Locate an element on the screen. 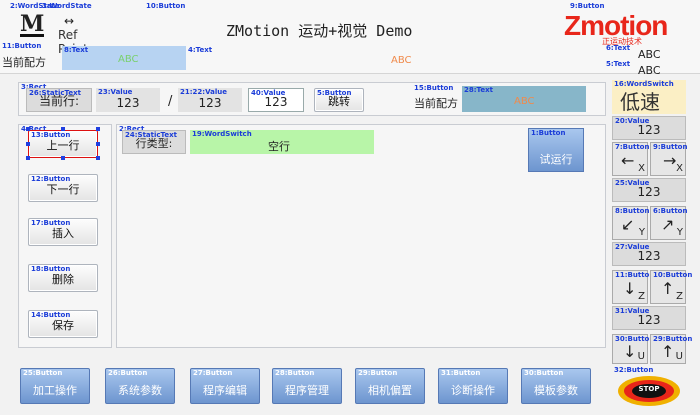  row-type-switch: 19:WordSwitch 空行 is located at coordinates (282, 142).